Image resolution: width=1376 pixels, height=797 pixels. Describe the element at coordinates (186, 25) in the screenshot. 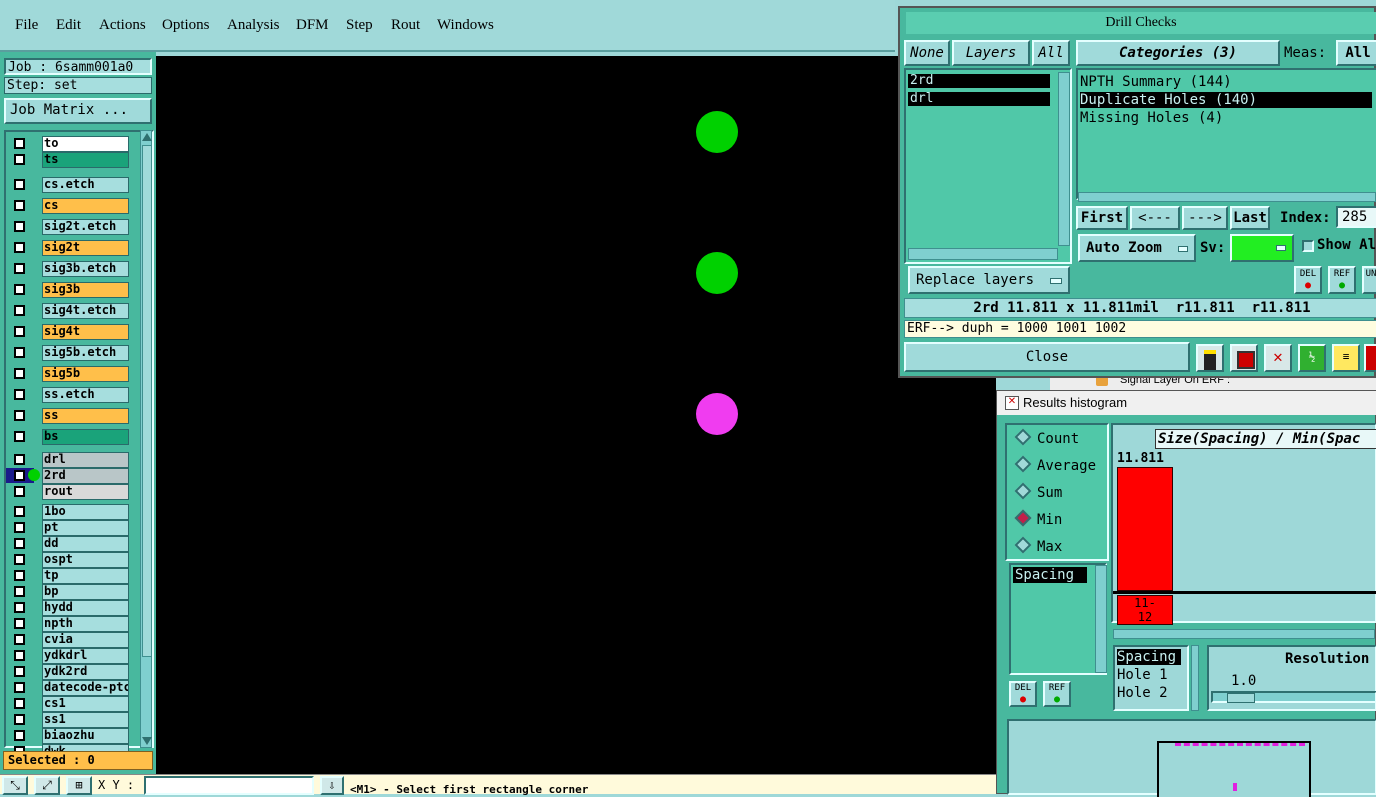

I see `menu-options: Options` at that location.